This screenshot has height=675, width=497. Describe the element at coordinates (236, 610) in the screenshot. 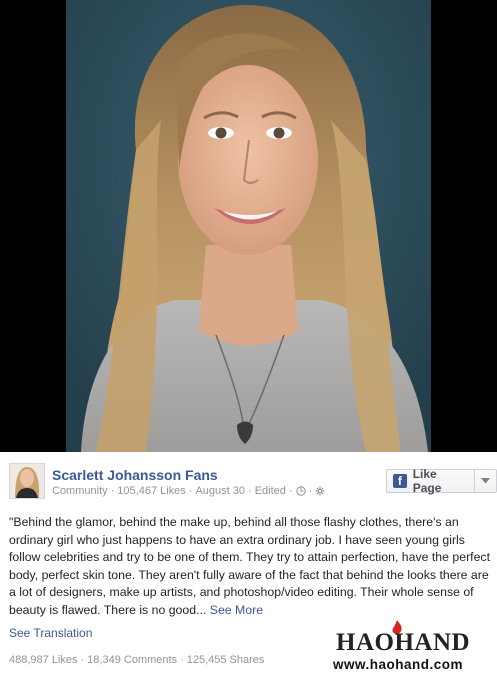

I see `see-more-link: See More` at that location.